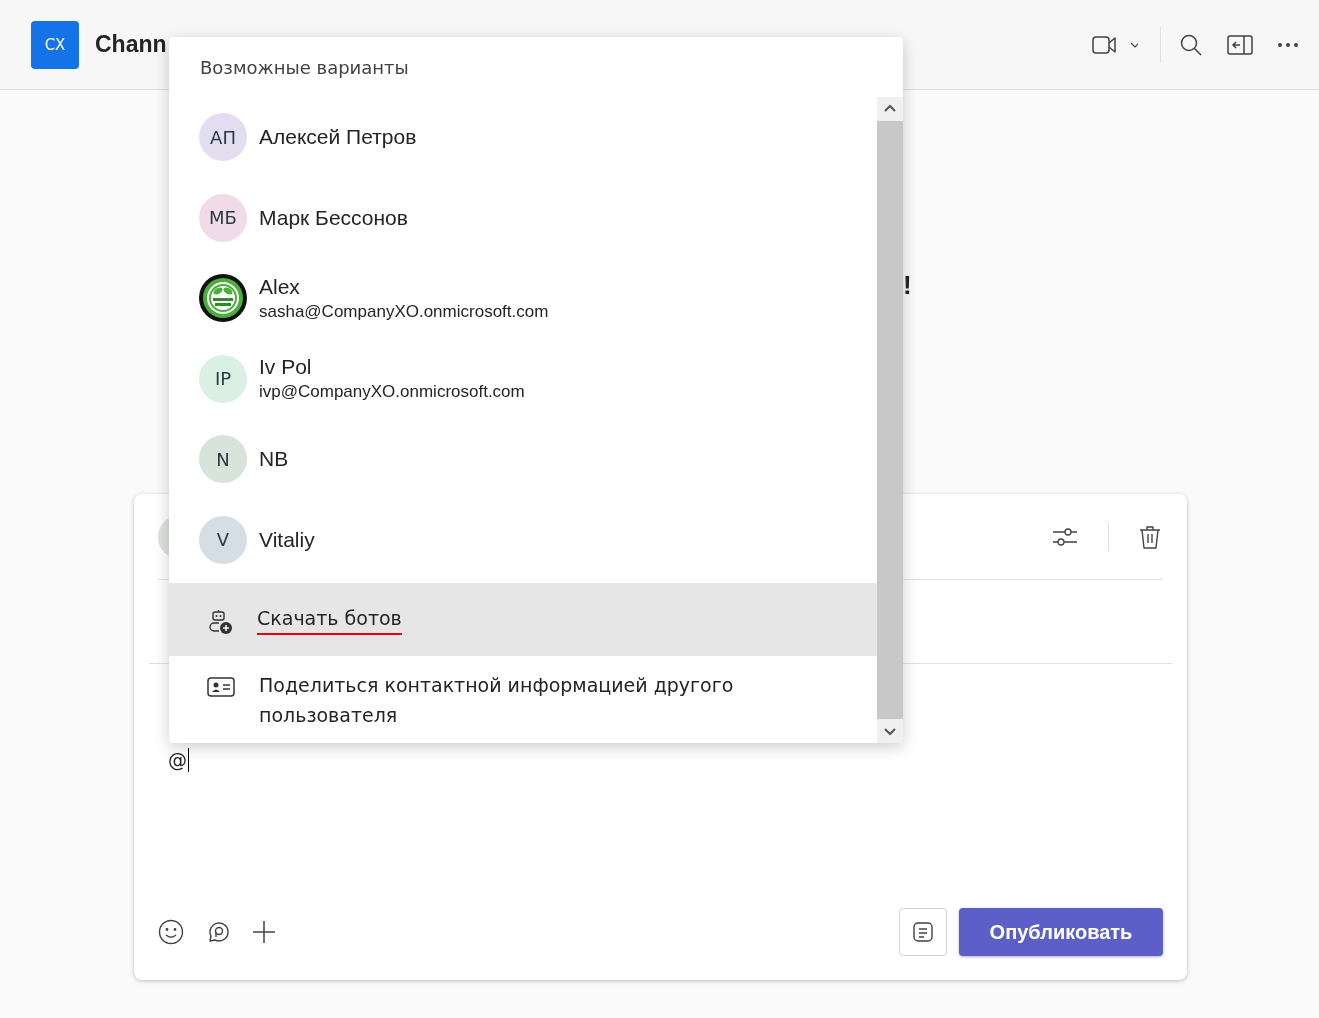 The width and height of the screenshot is (1319, 1018). Describe the element at coordinates (1061, 932) in the screenshot. I see `publish-button: Опубликовать` at that location.